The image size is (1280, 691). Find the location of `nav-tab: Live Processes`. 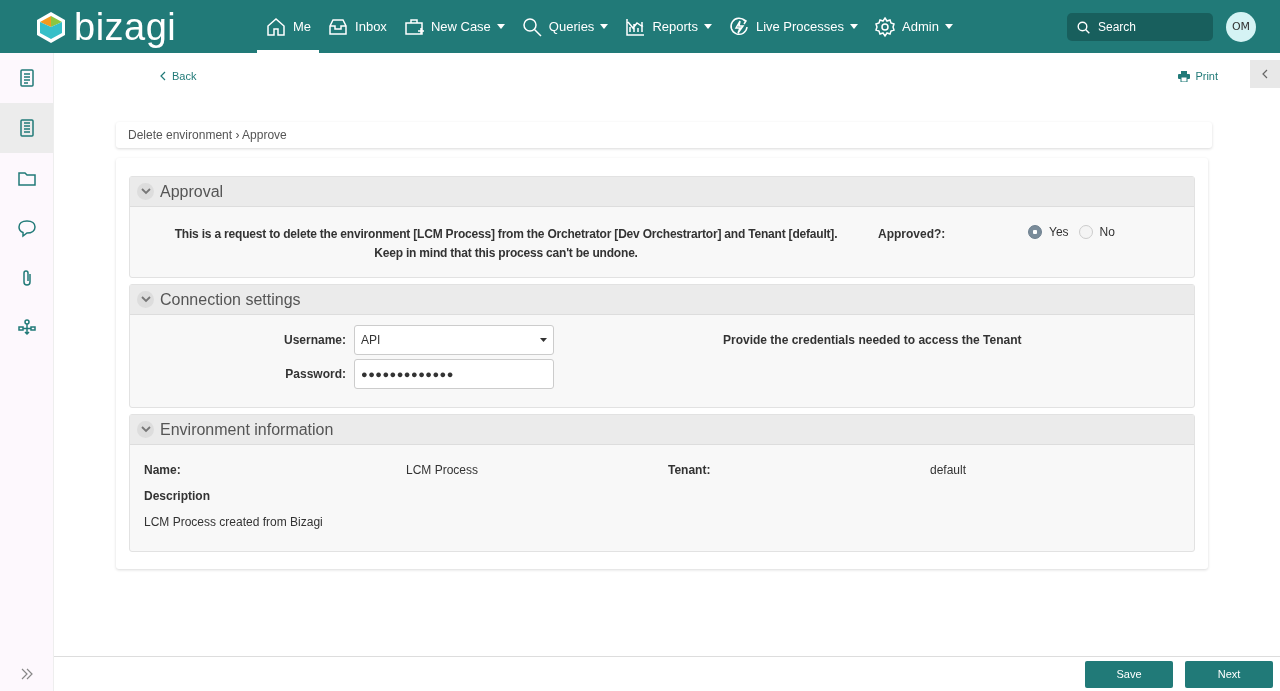

nav-tab: Live Processes is located at coordinates (793, 26).